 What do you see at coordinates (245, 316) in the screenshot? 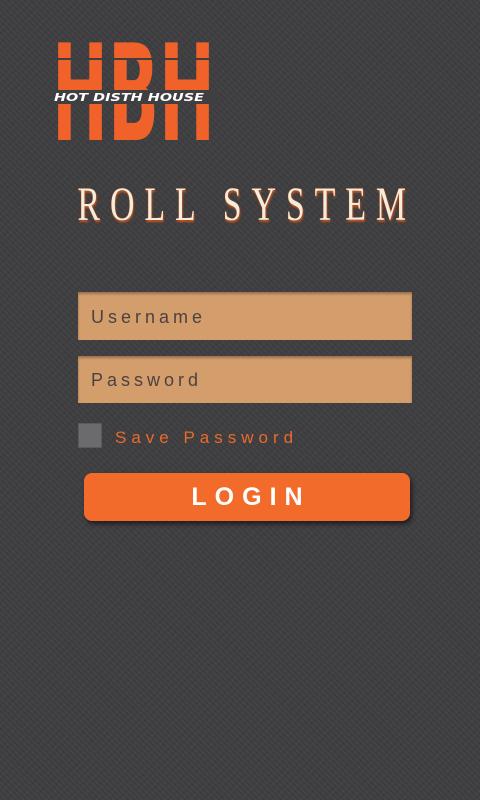
I see `username-input` at bounding box center [245, 316].